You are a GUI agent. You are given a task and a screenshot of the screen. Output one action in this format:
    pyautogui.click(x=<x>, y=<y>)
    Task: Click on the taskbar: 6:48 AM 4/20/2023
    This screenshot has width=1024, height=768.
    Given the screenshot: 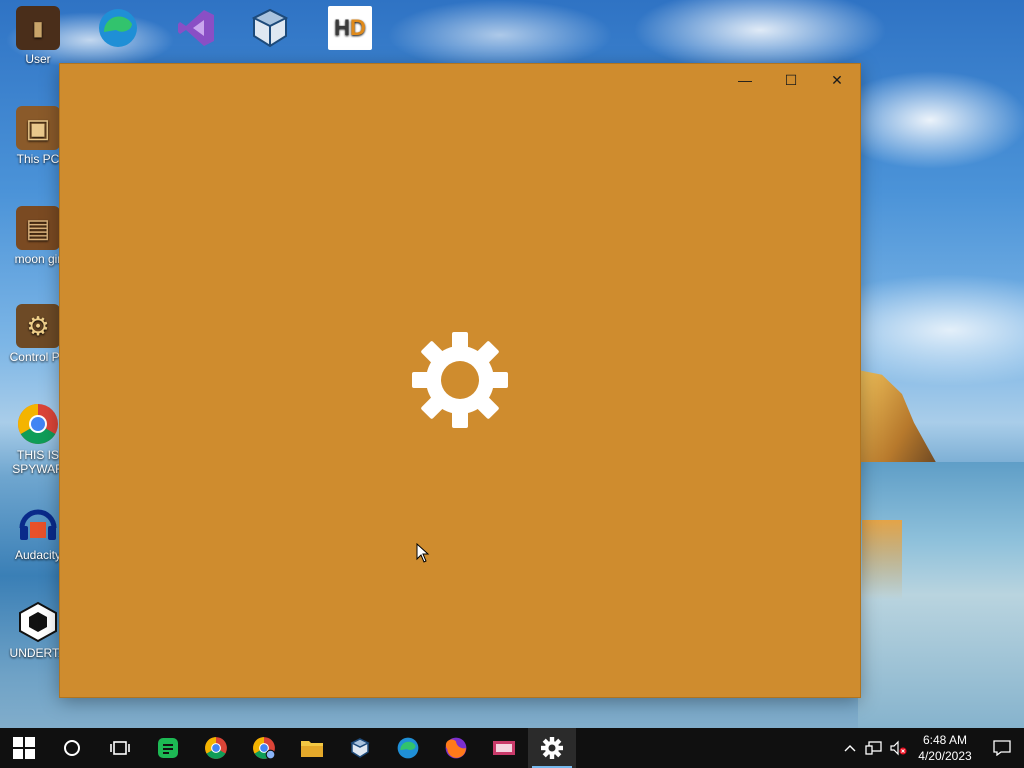 What is the action you would take?
    pyautogui.click(x=512, y=748)
    